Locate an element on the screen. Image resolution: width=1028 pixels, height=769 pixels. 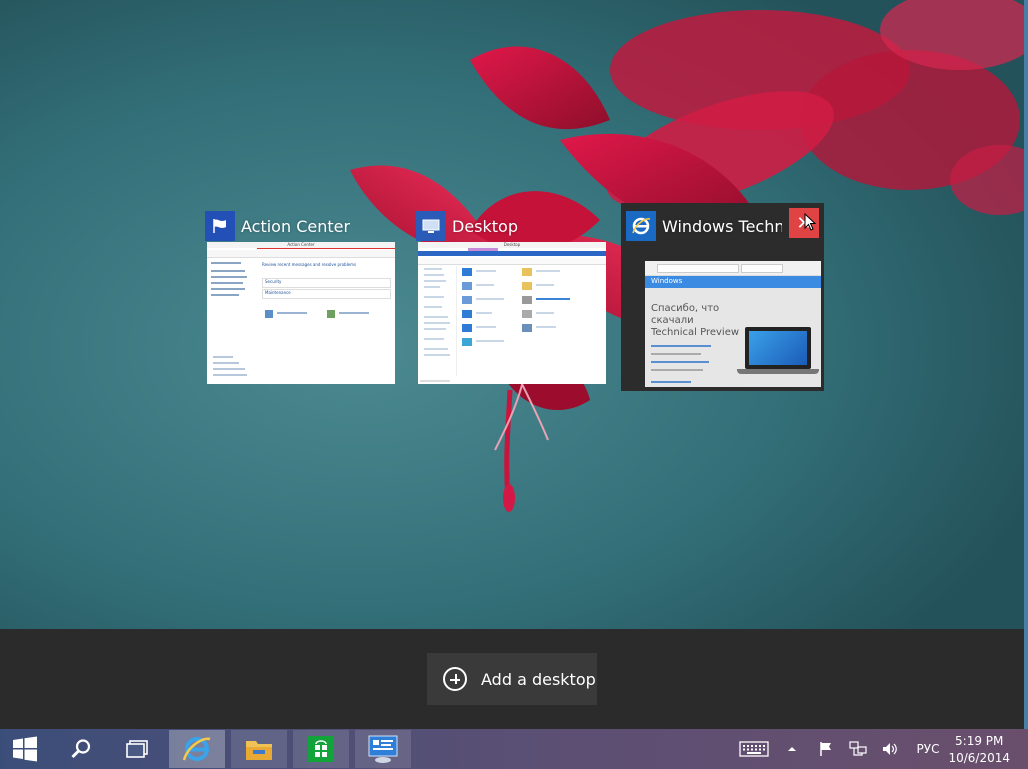
action-center-tray-button is located at coordinates (826, 749).